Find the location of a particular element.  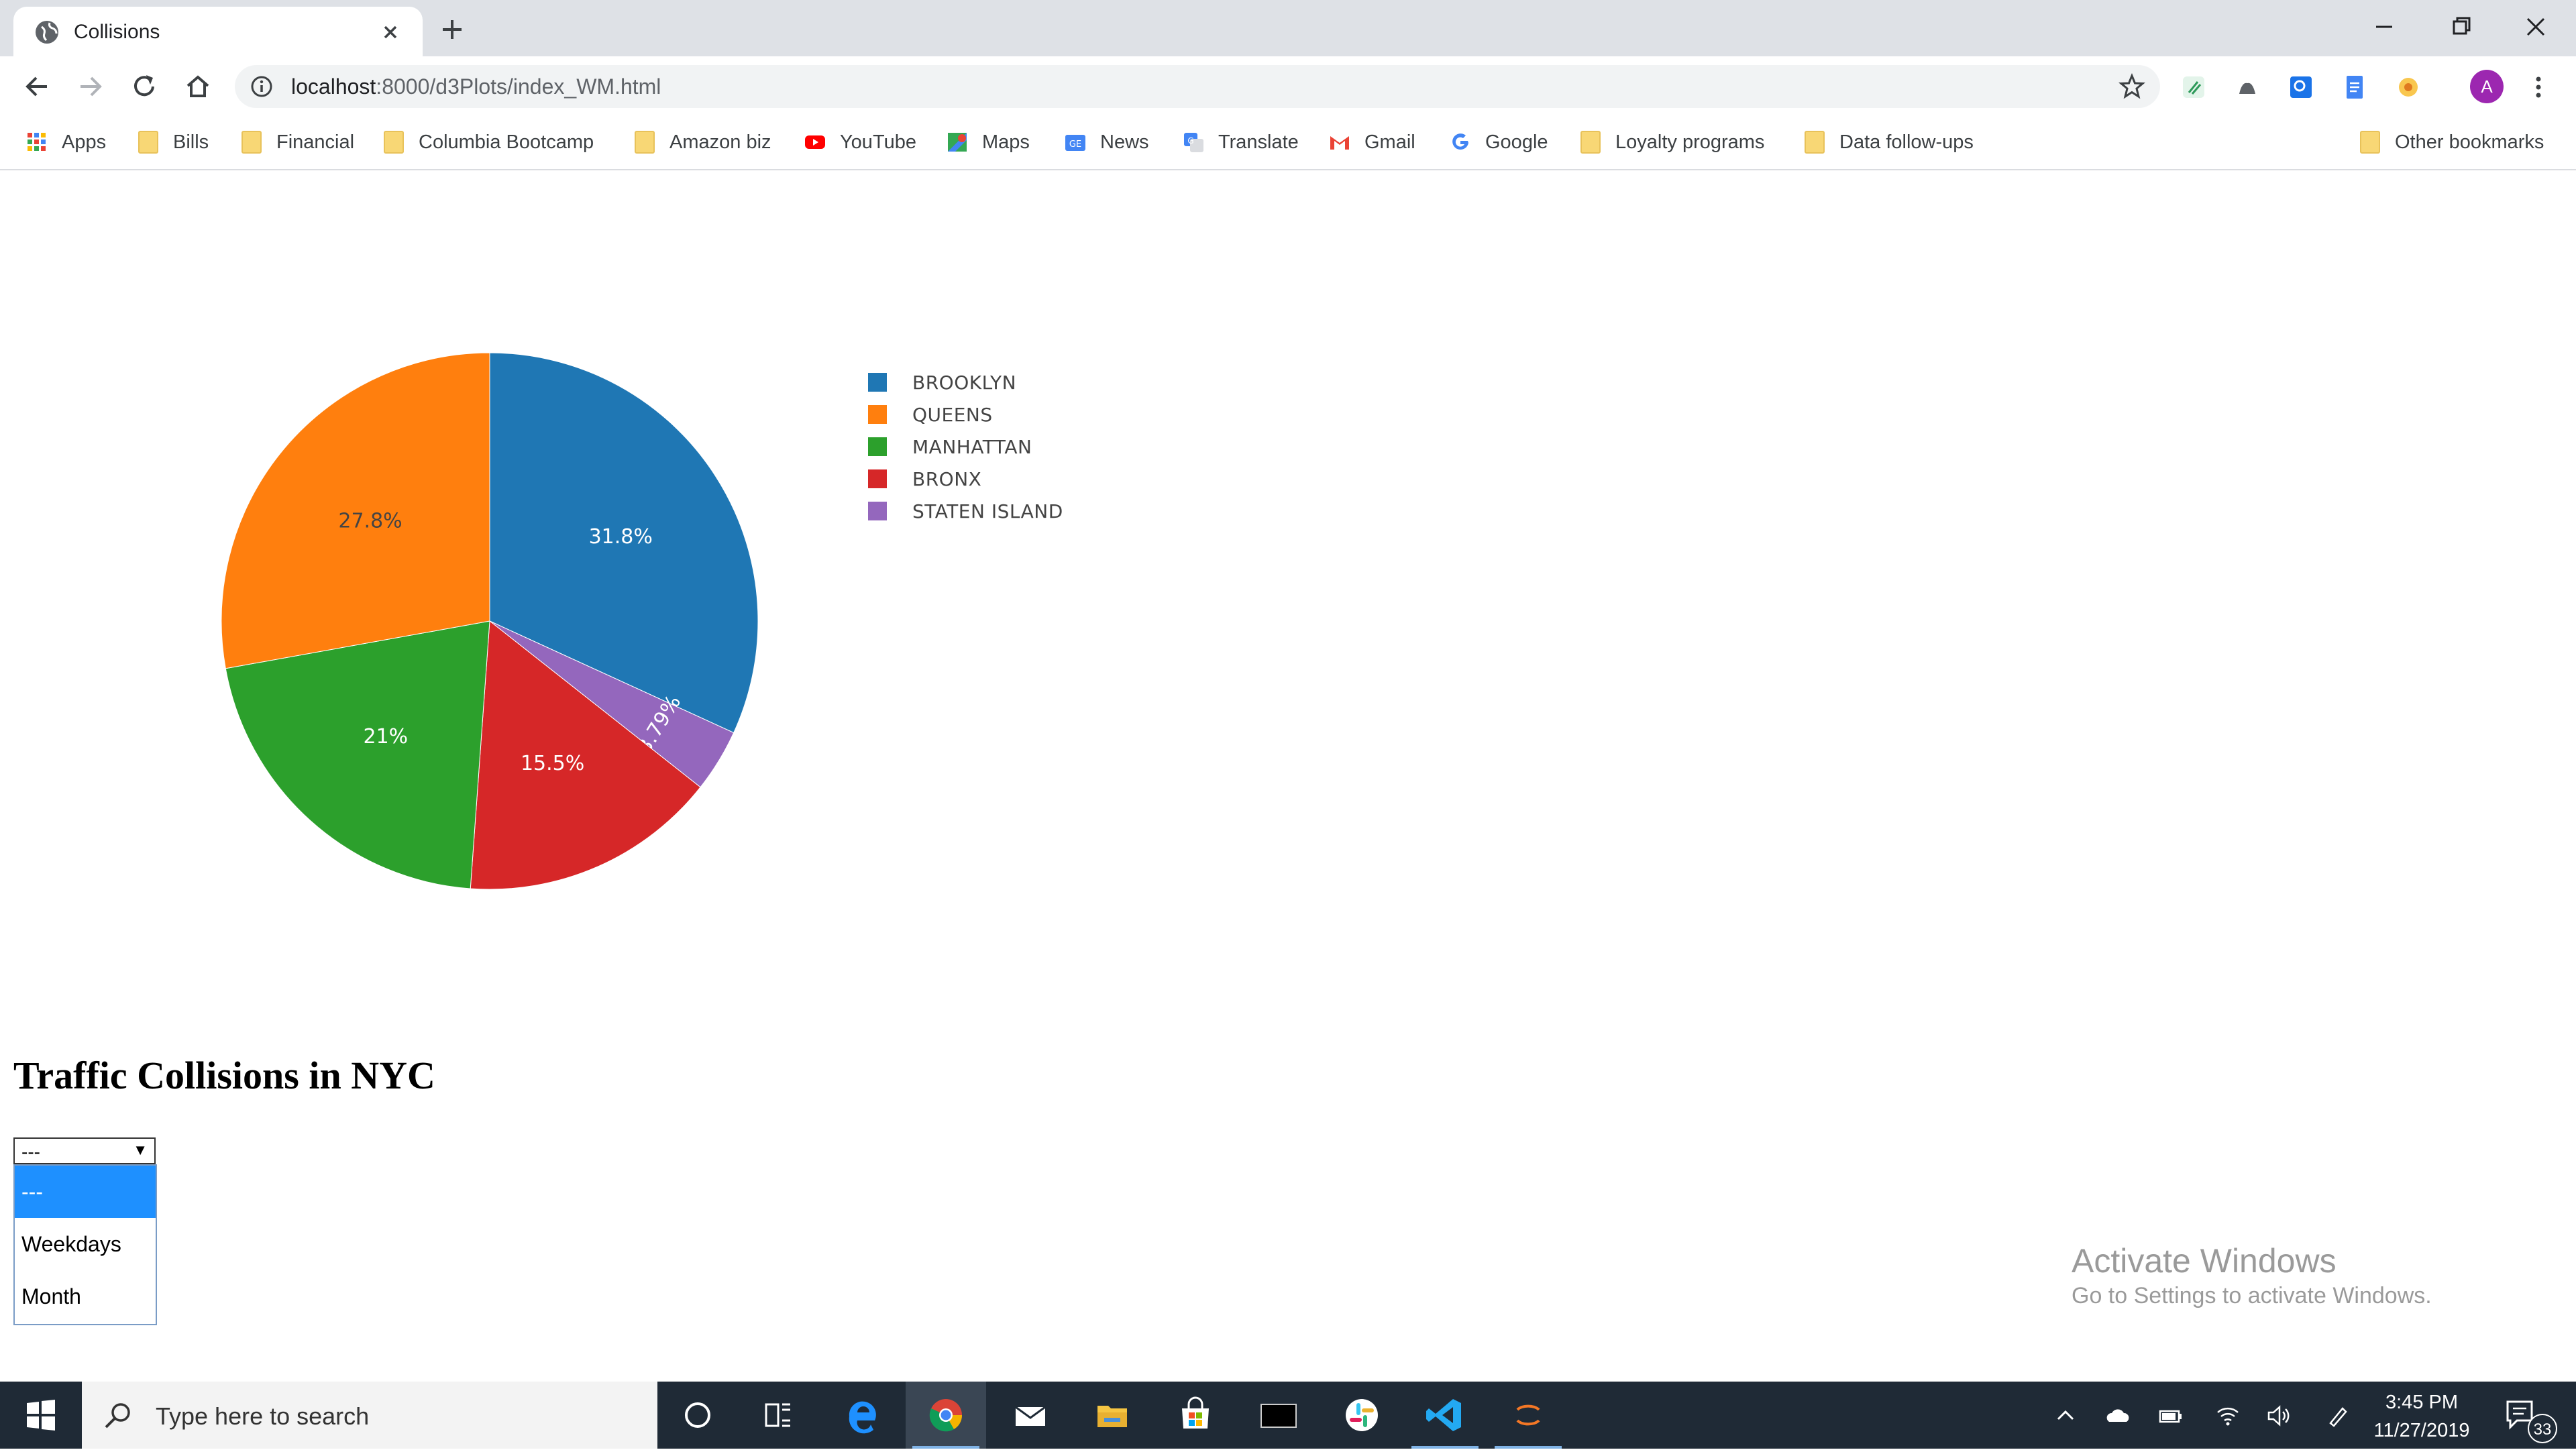

bookmark-loyalty-programs: Loyalty programs is located at coordinates (1672, 142).